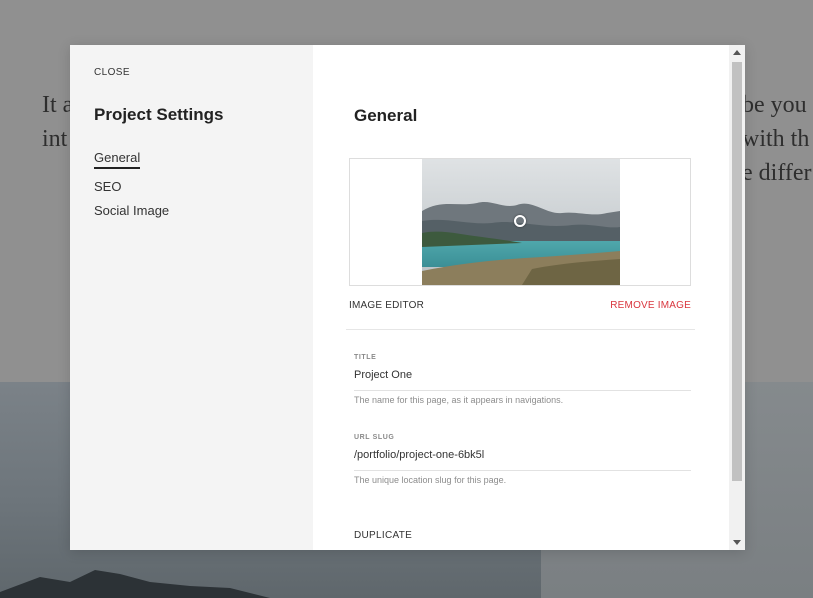 The height and width of the screenshot is (598, 813). Describe the element at coordinates (737, 271) in the screenshot. I see `scrollbar-thumb` at that location.